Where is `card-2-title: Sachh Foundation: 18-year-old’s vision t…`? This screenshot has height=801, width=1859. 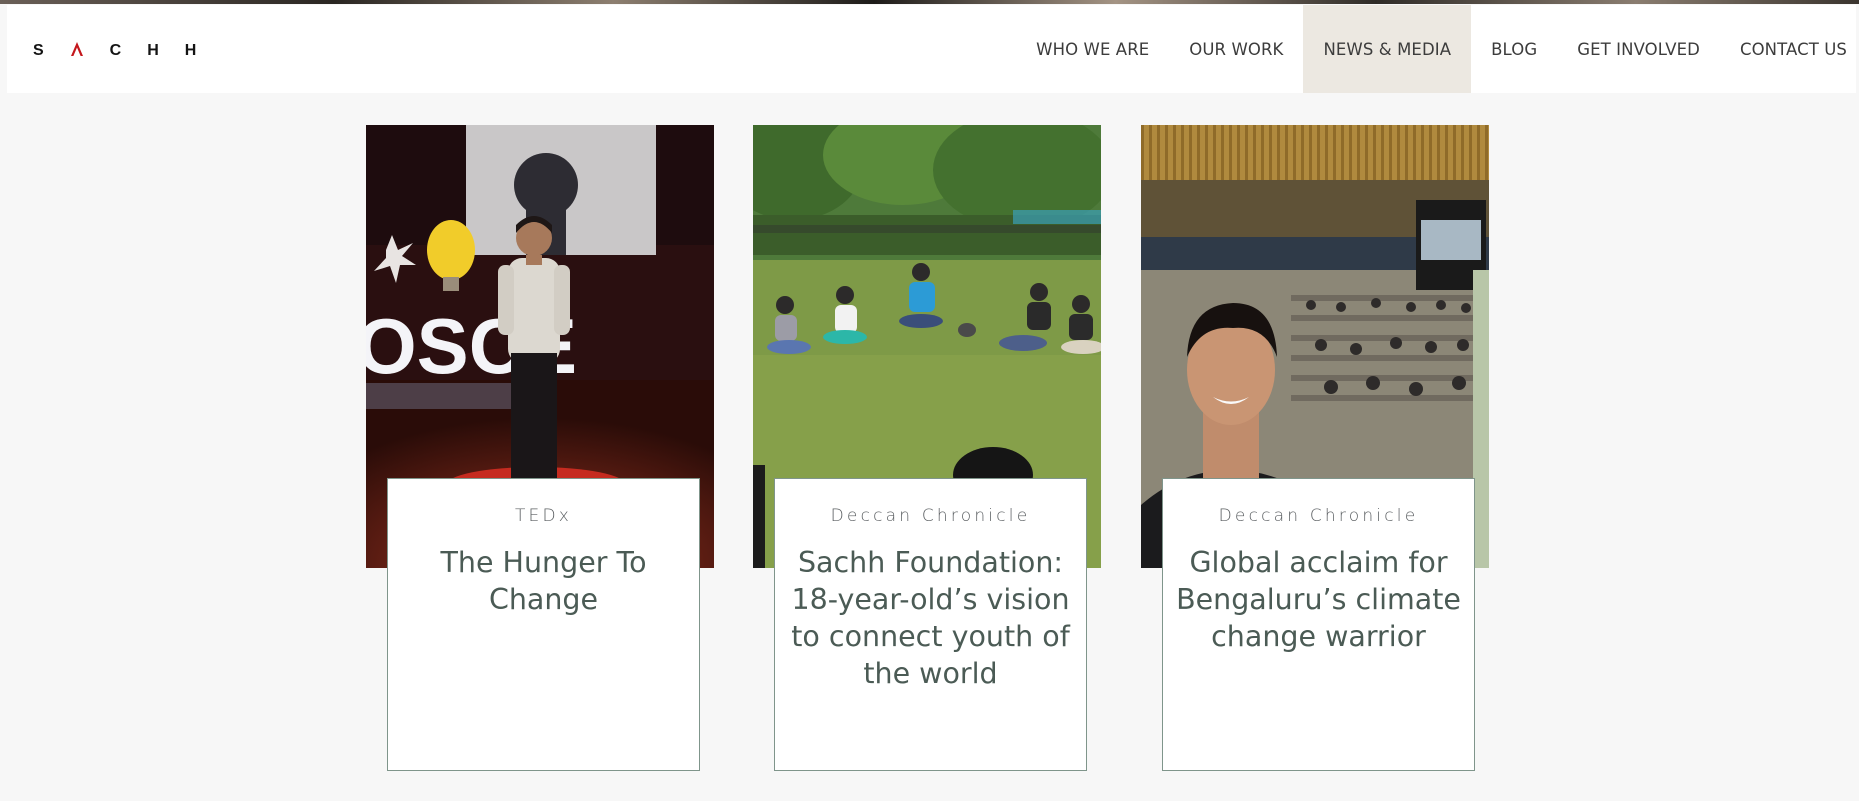 card-2-title: Sachh Foundation: 18-year-old’s vision t… is located at coordinates (931, 618).